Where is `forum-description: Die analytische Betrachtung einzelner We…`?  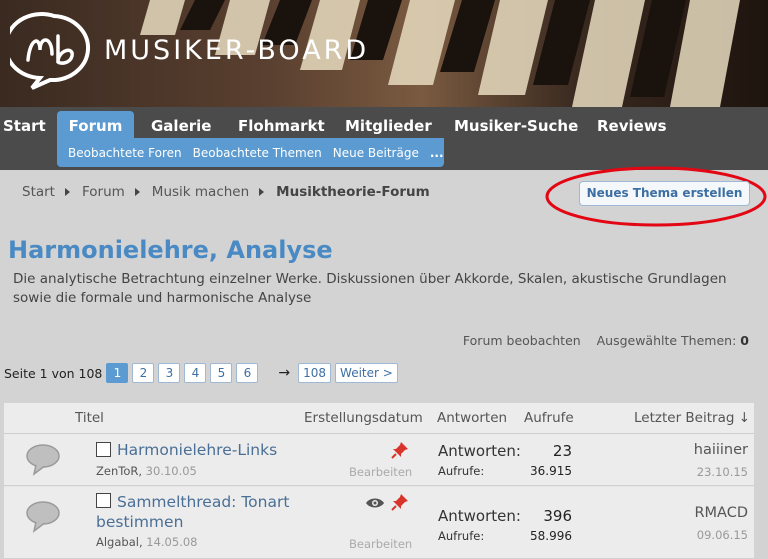 forum-description: Die analytische Betrachtung einzelner We… is located at coordinates (370, 288).